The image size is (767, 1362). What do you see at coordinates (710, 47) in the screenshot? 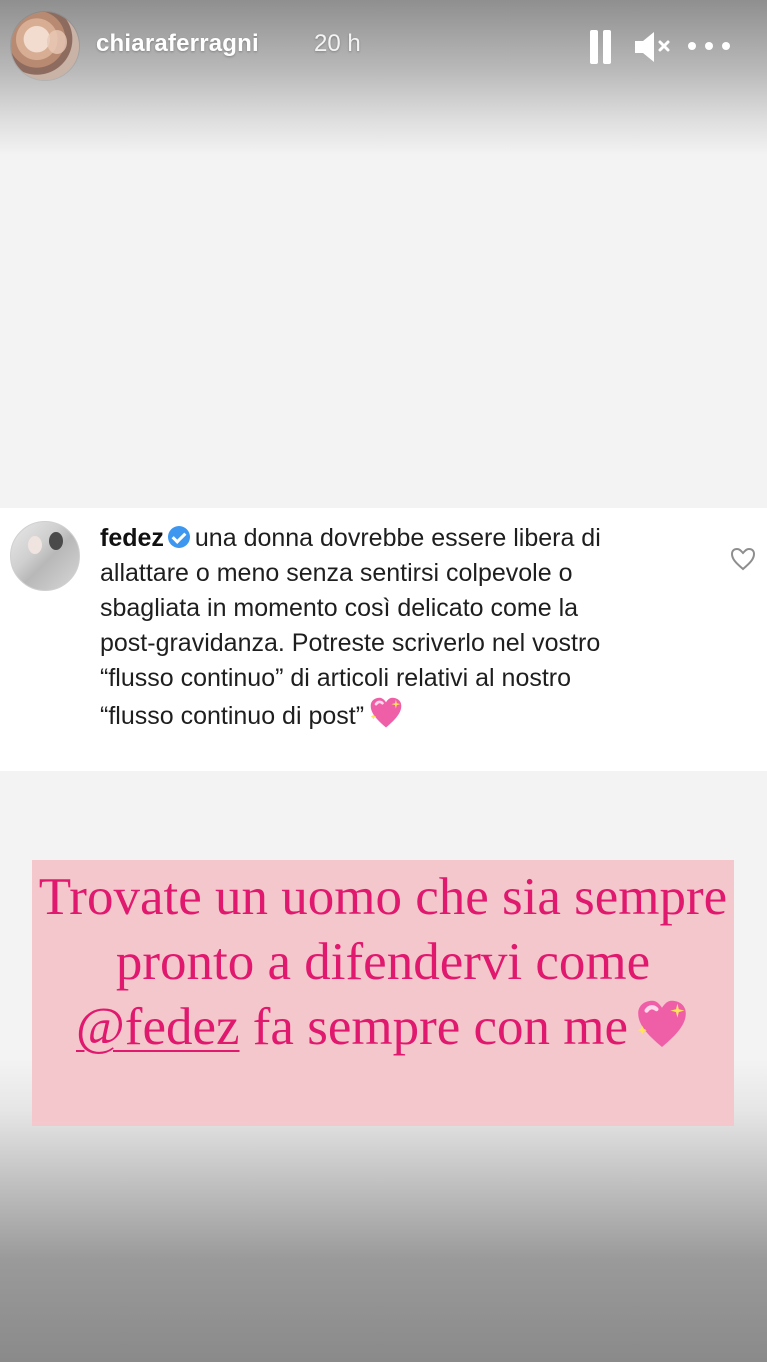
I see `more-options-icon` at bounding box center [710, 47].